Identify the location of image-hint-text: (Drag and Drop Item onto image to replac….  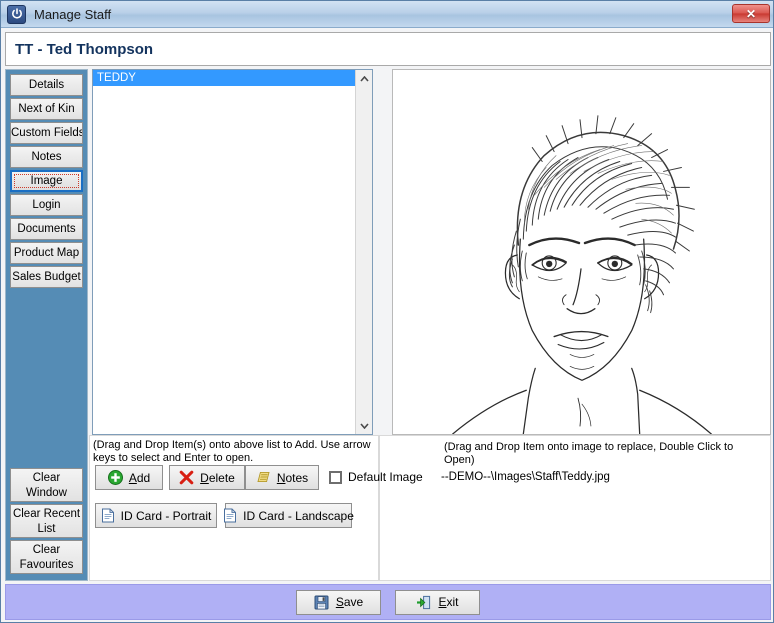
(589, 453).